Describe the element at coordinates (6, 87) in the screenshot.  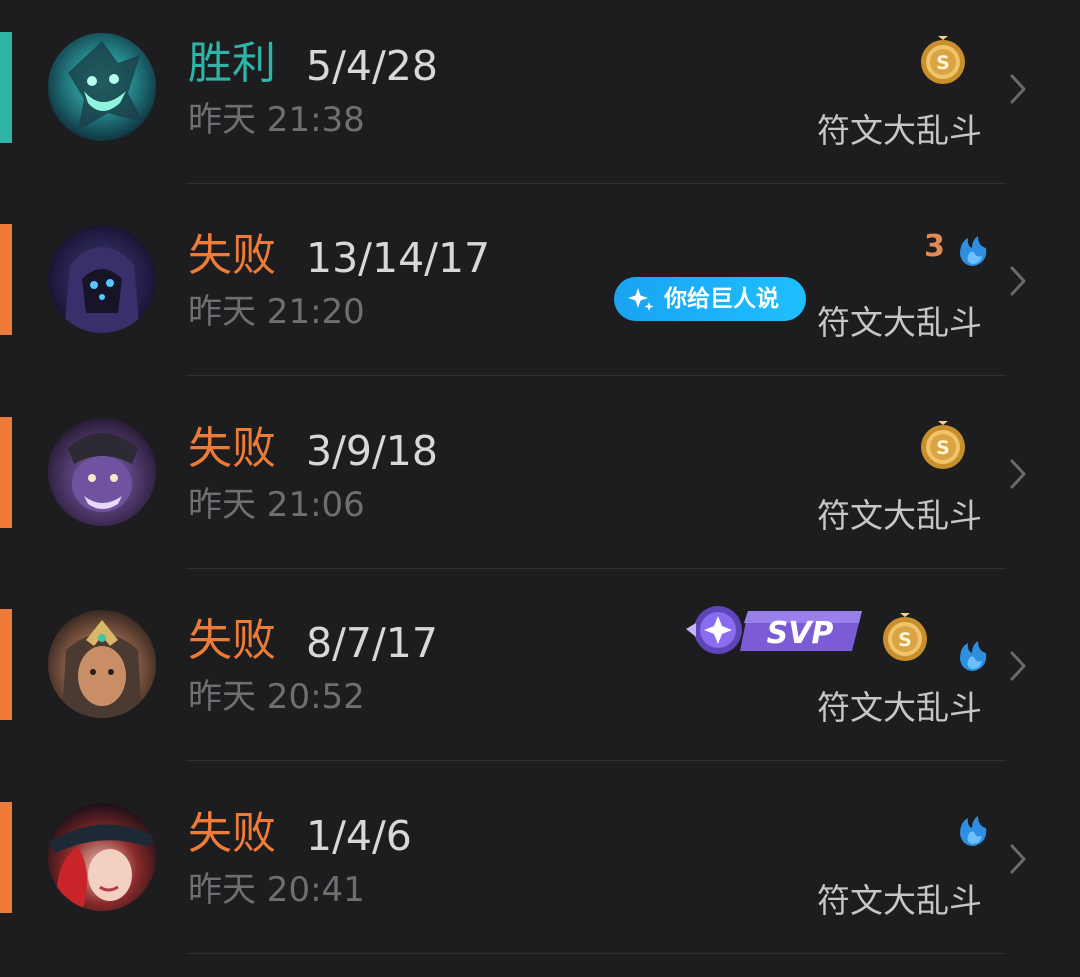
I see `win-indicator-bar` at that location.